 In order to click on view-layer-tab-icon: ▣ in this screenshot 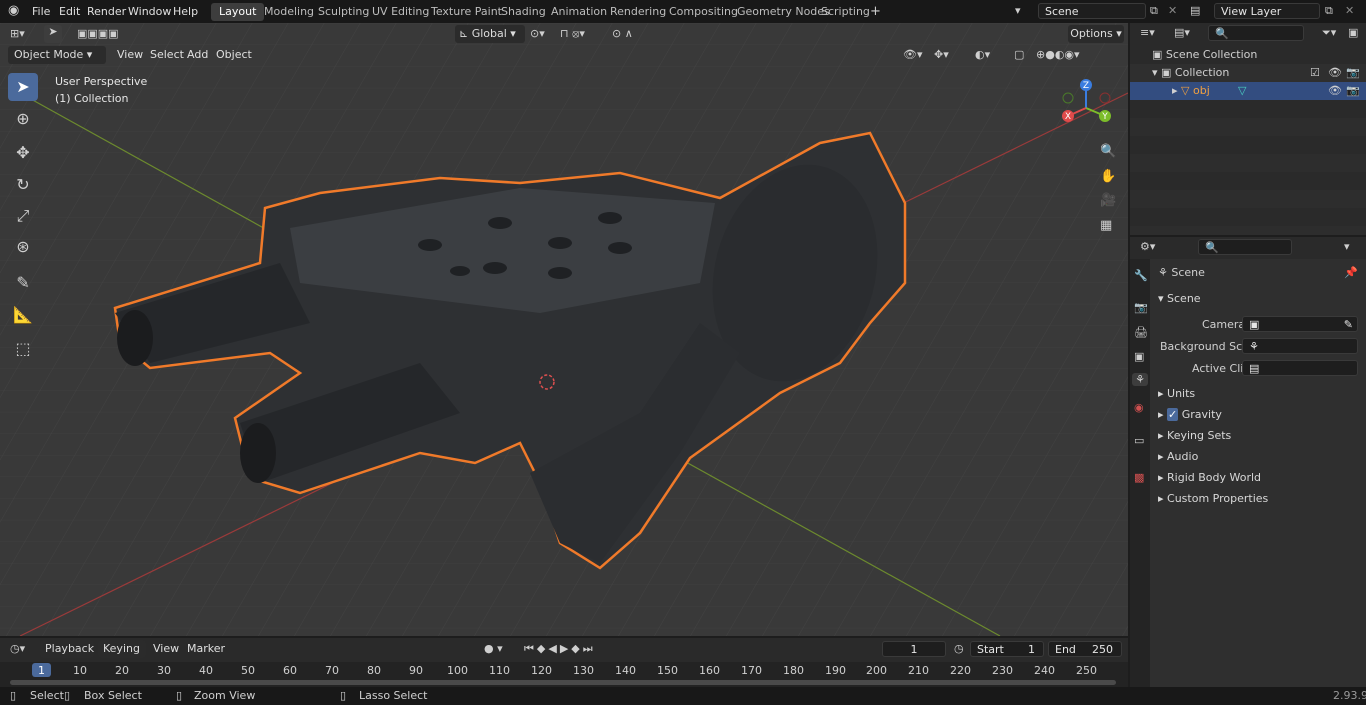, I will do `click(1139, 356)`.